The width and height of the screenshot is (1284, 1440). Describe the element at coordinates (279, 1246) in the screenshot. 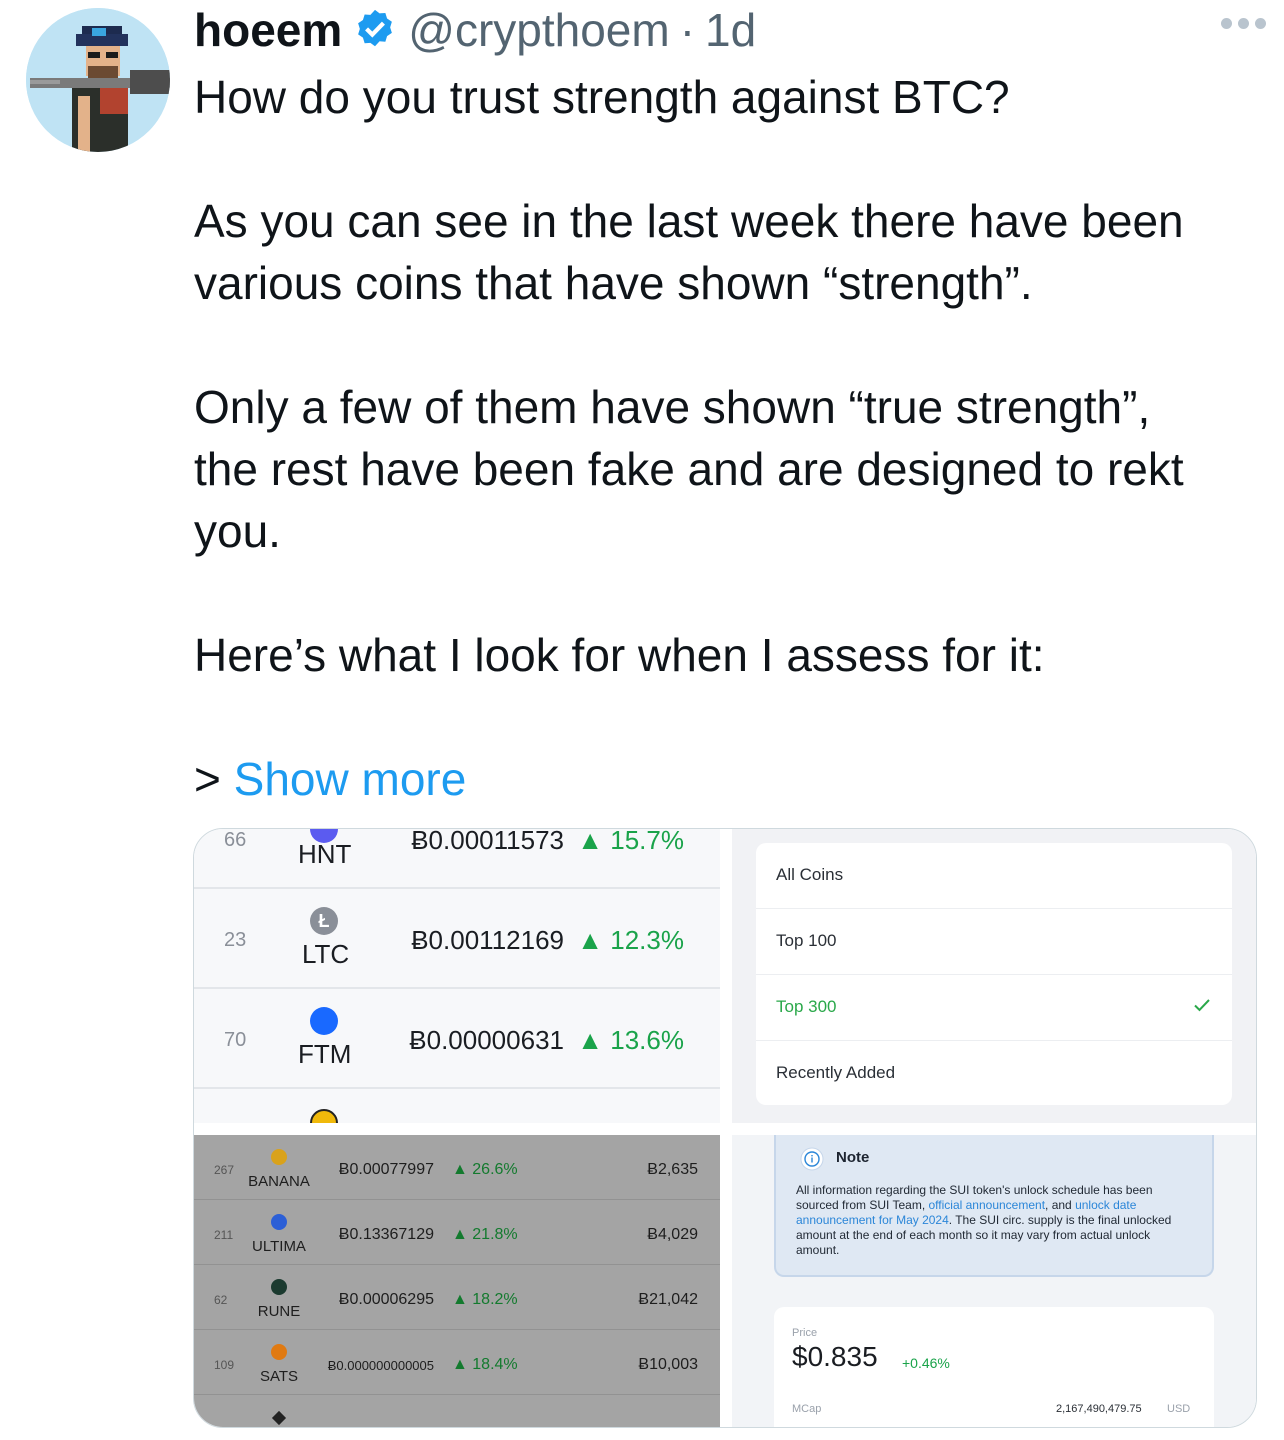

I see `coin-symbol: ULTIMA` at that location.